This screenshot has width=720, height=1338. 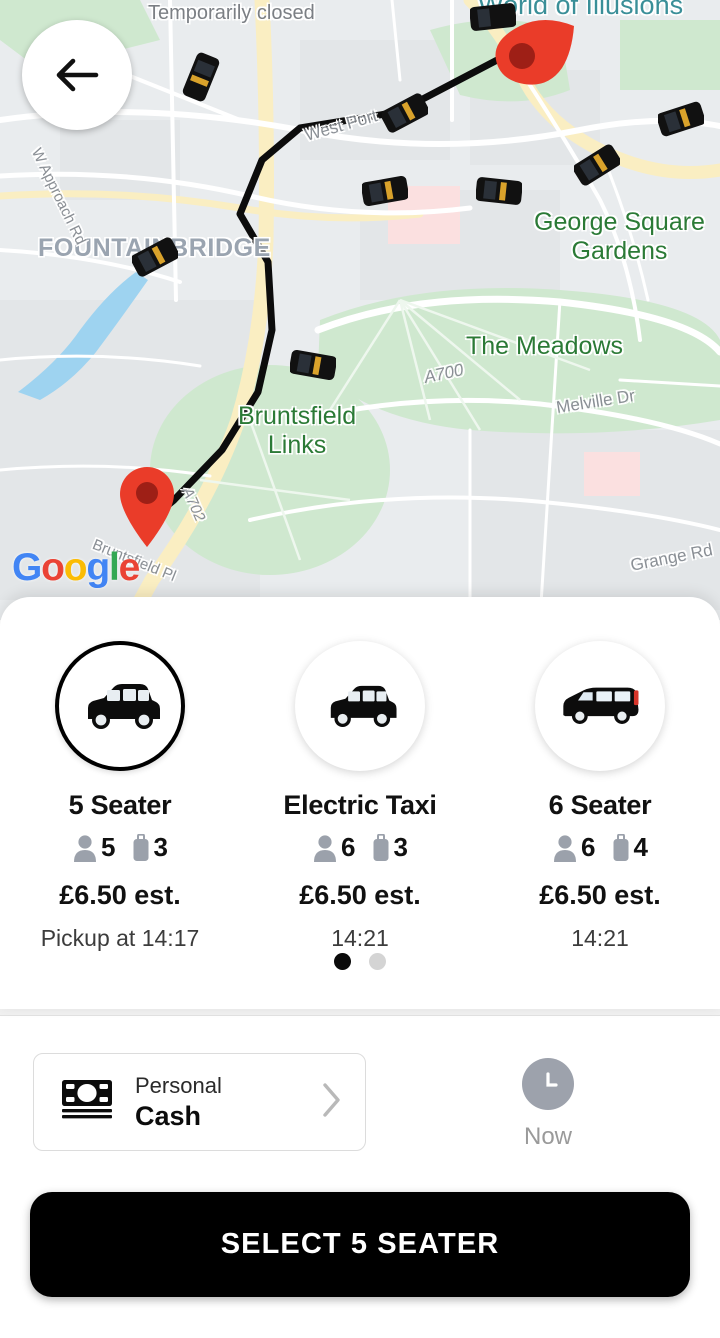 I want to click on schedule-label: Now, so click(x=547, y=1136).